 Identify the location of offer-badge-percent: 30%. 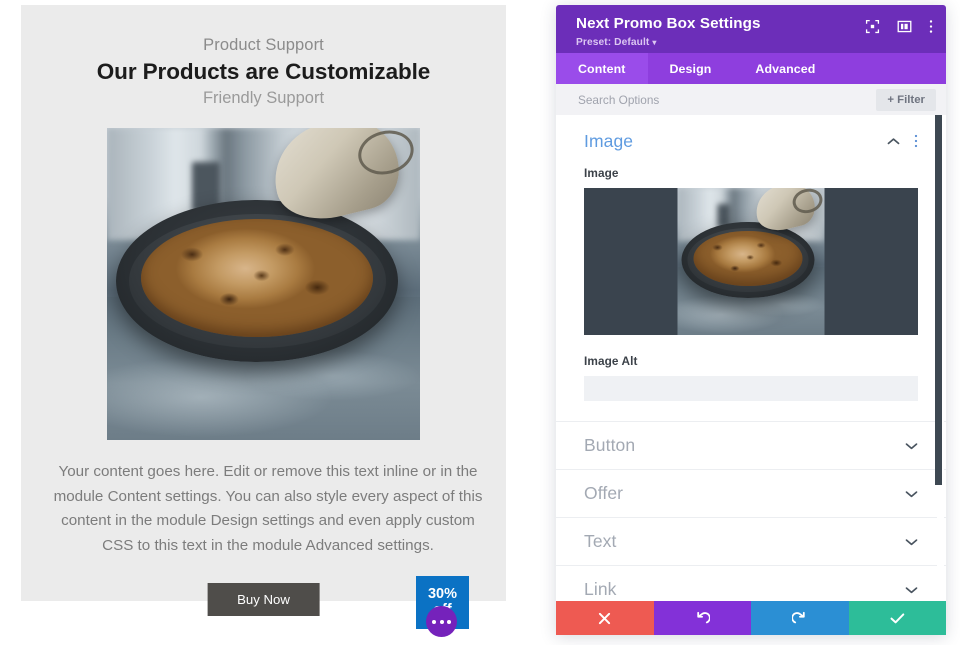
(442, 593).